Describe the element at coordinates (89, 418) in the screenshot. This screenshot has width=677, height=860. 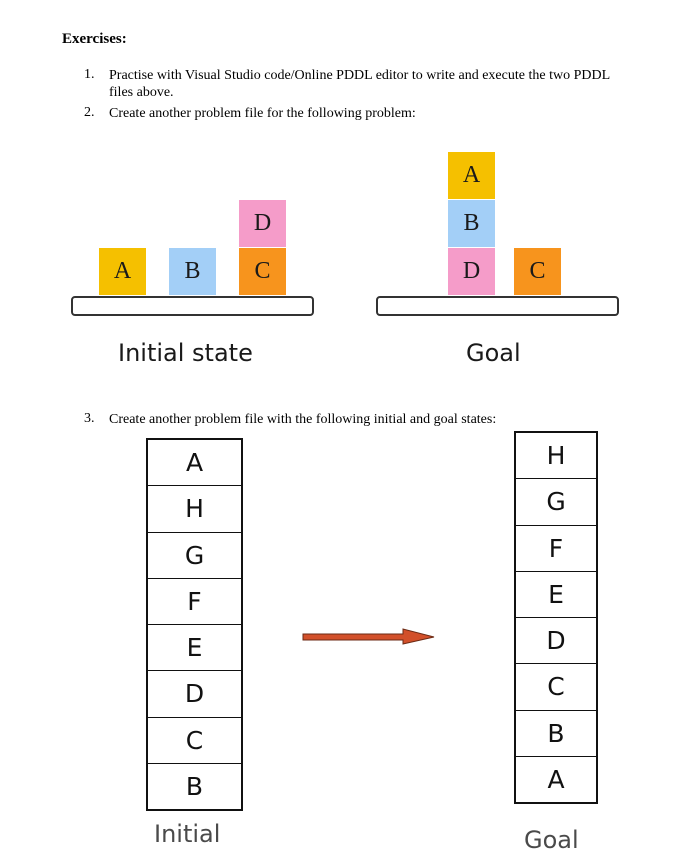
I see `item-3-number: 3.` at that location.